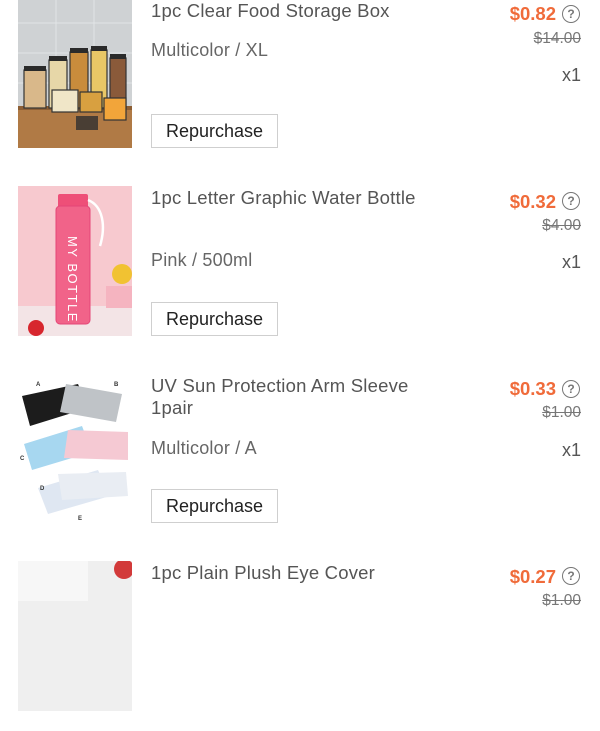 Image resolution: width=600 pixels, height=731 pixels. I want to click on food-storage-box-image, so click(75, 74).